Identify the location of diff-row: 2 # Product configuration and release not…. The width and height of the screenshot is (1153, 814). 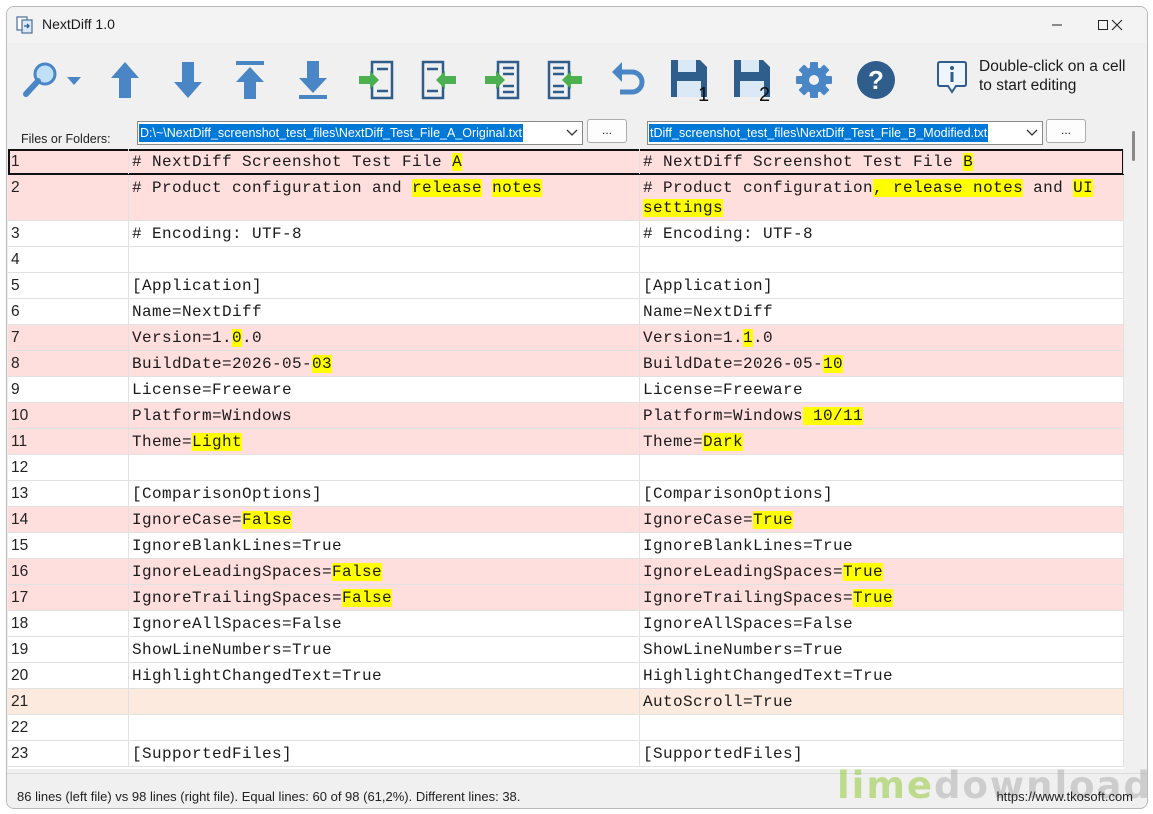
(566, 198).